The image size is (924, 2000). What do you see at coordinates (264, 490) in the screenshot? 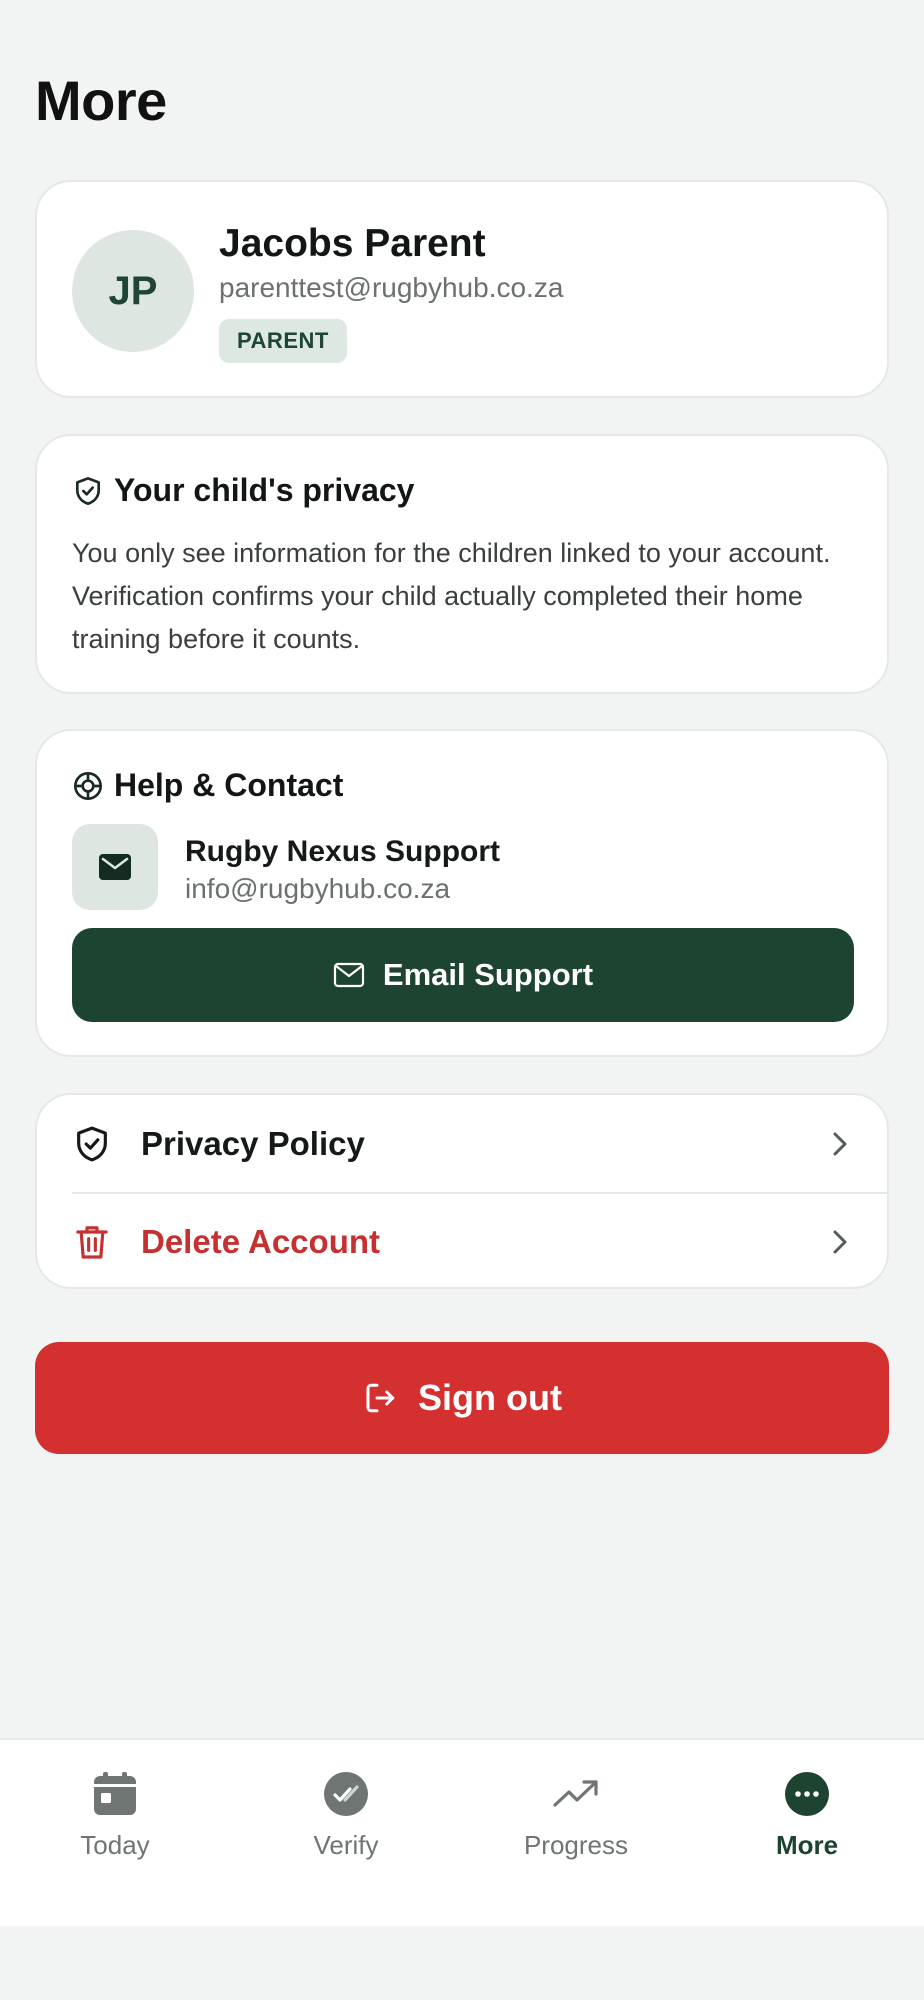
I see `privacy-title: Your child's privacy` at bounding box center [264, 490].